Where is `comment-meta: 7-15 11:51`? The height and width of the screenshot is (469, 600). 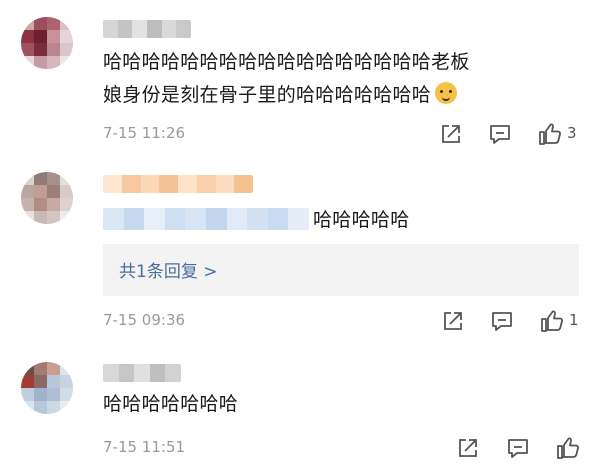
comment-meta: 7-15 11:51 is located at coordinates (300, 448).